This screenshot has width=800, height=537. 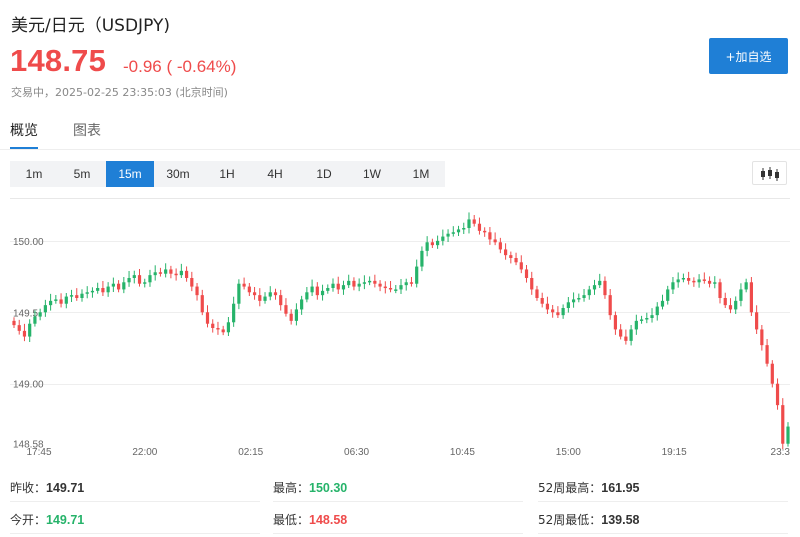 What do you see at coordinates (227, 174) in the screenshot?
I see `interval-1h: 1H` at bounding box center [227, 174].